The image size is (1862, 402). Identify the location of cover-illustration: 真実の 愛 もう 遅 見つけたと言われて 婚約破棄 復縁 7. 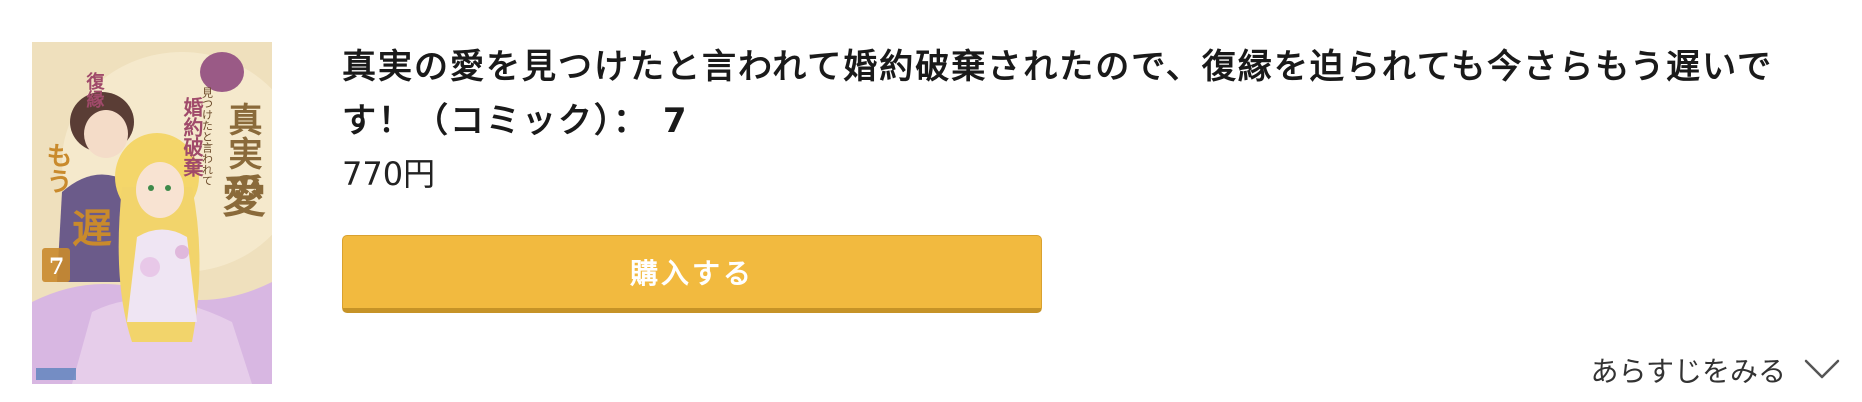
(152, 213).